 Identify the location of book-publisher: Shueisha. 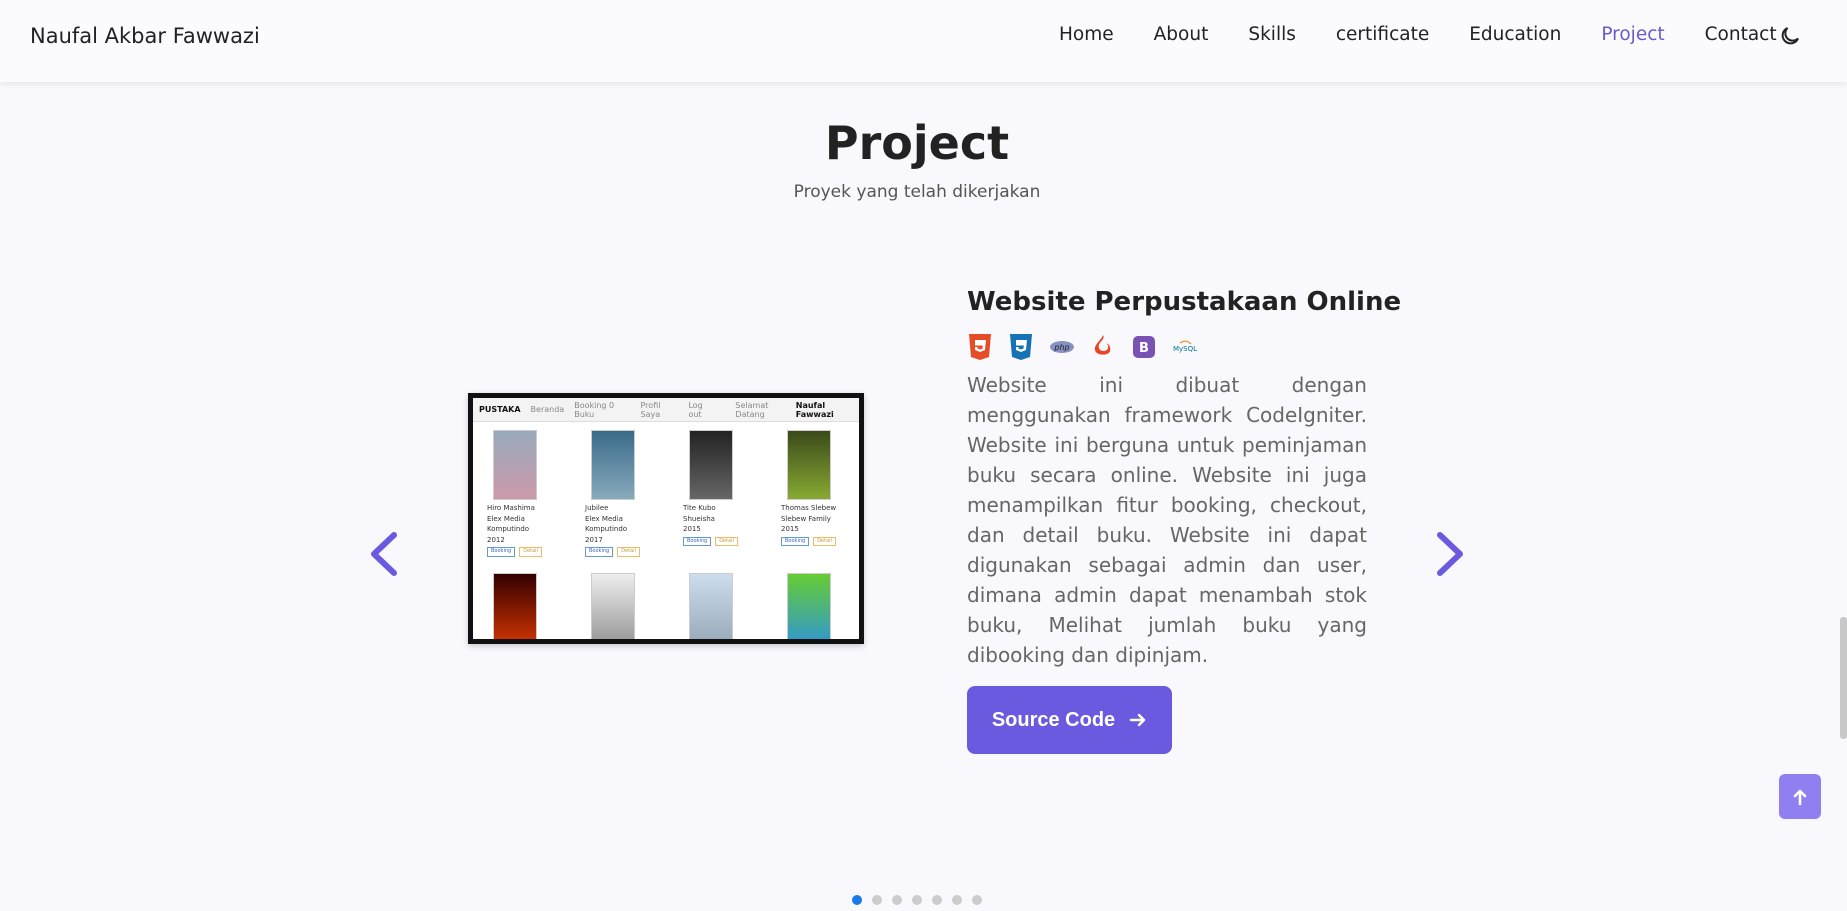
(699, 518).